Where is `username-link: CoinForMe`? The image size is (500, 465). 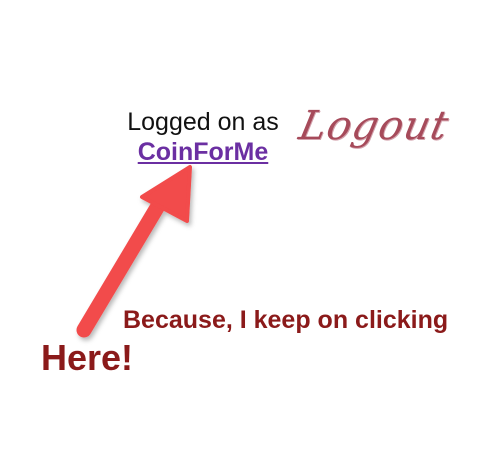 username-link: CoinForMe is located at coordinates (203, 152).